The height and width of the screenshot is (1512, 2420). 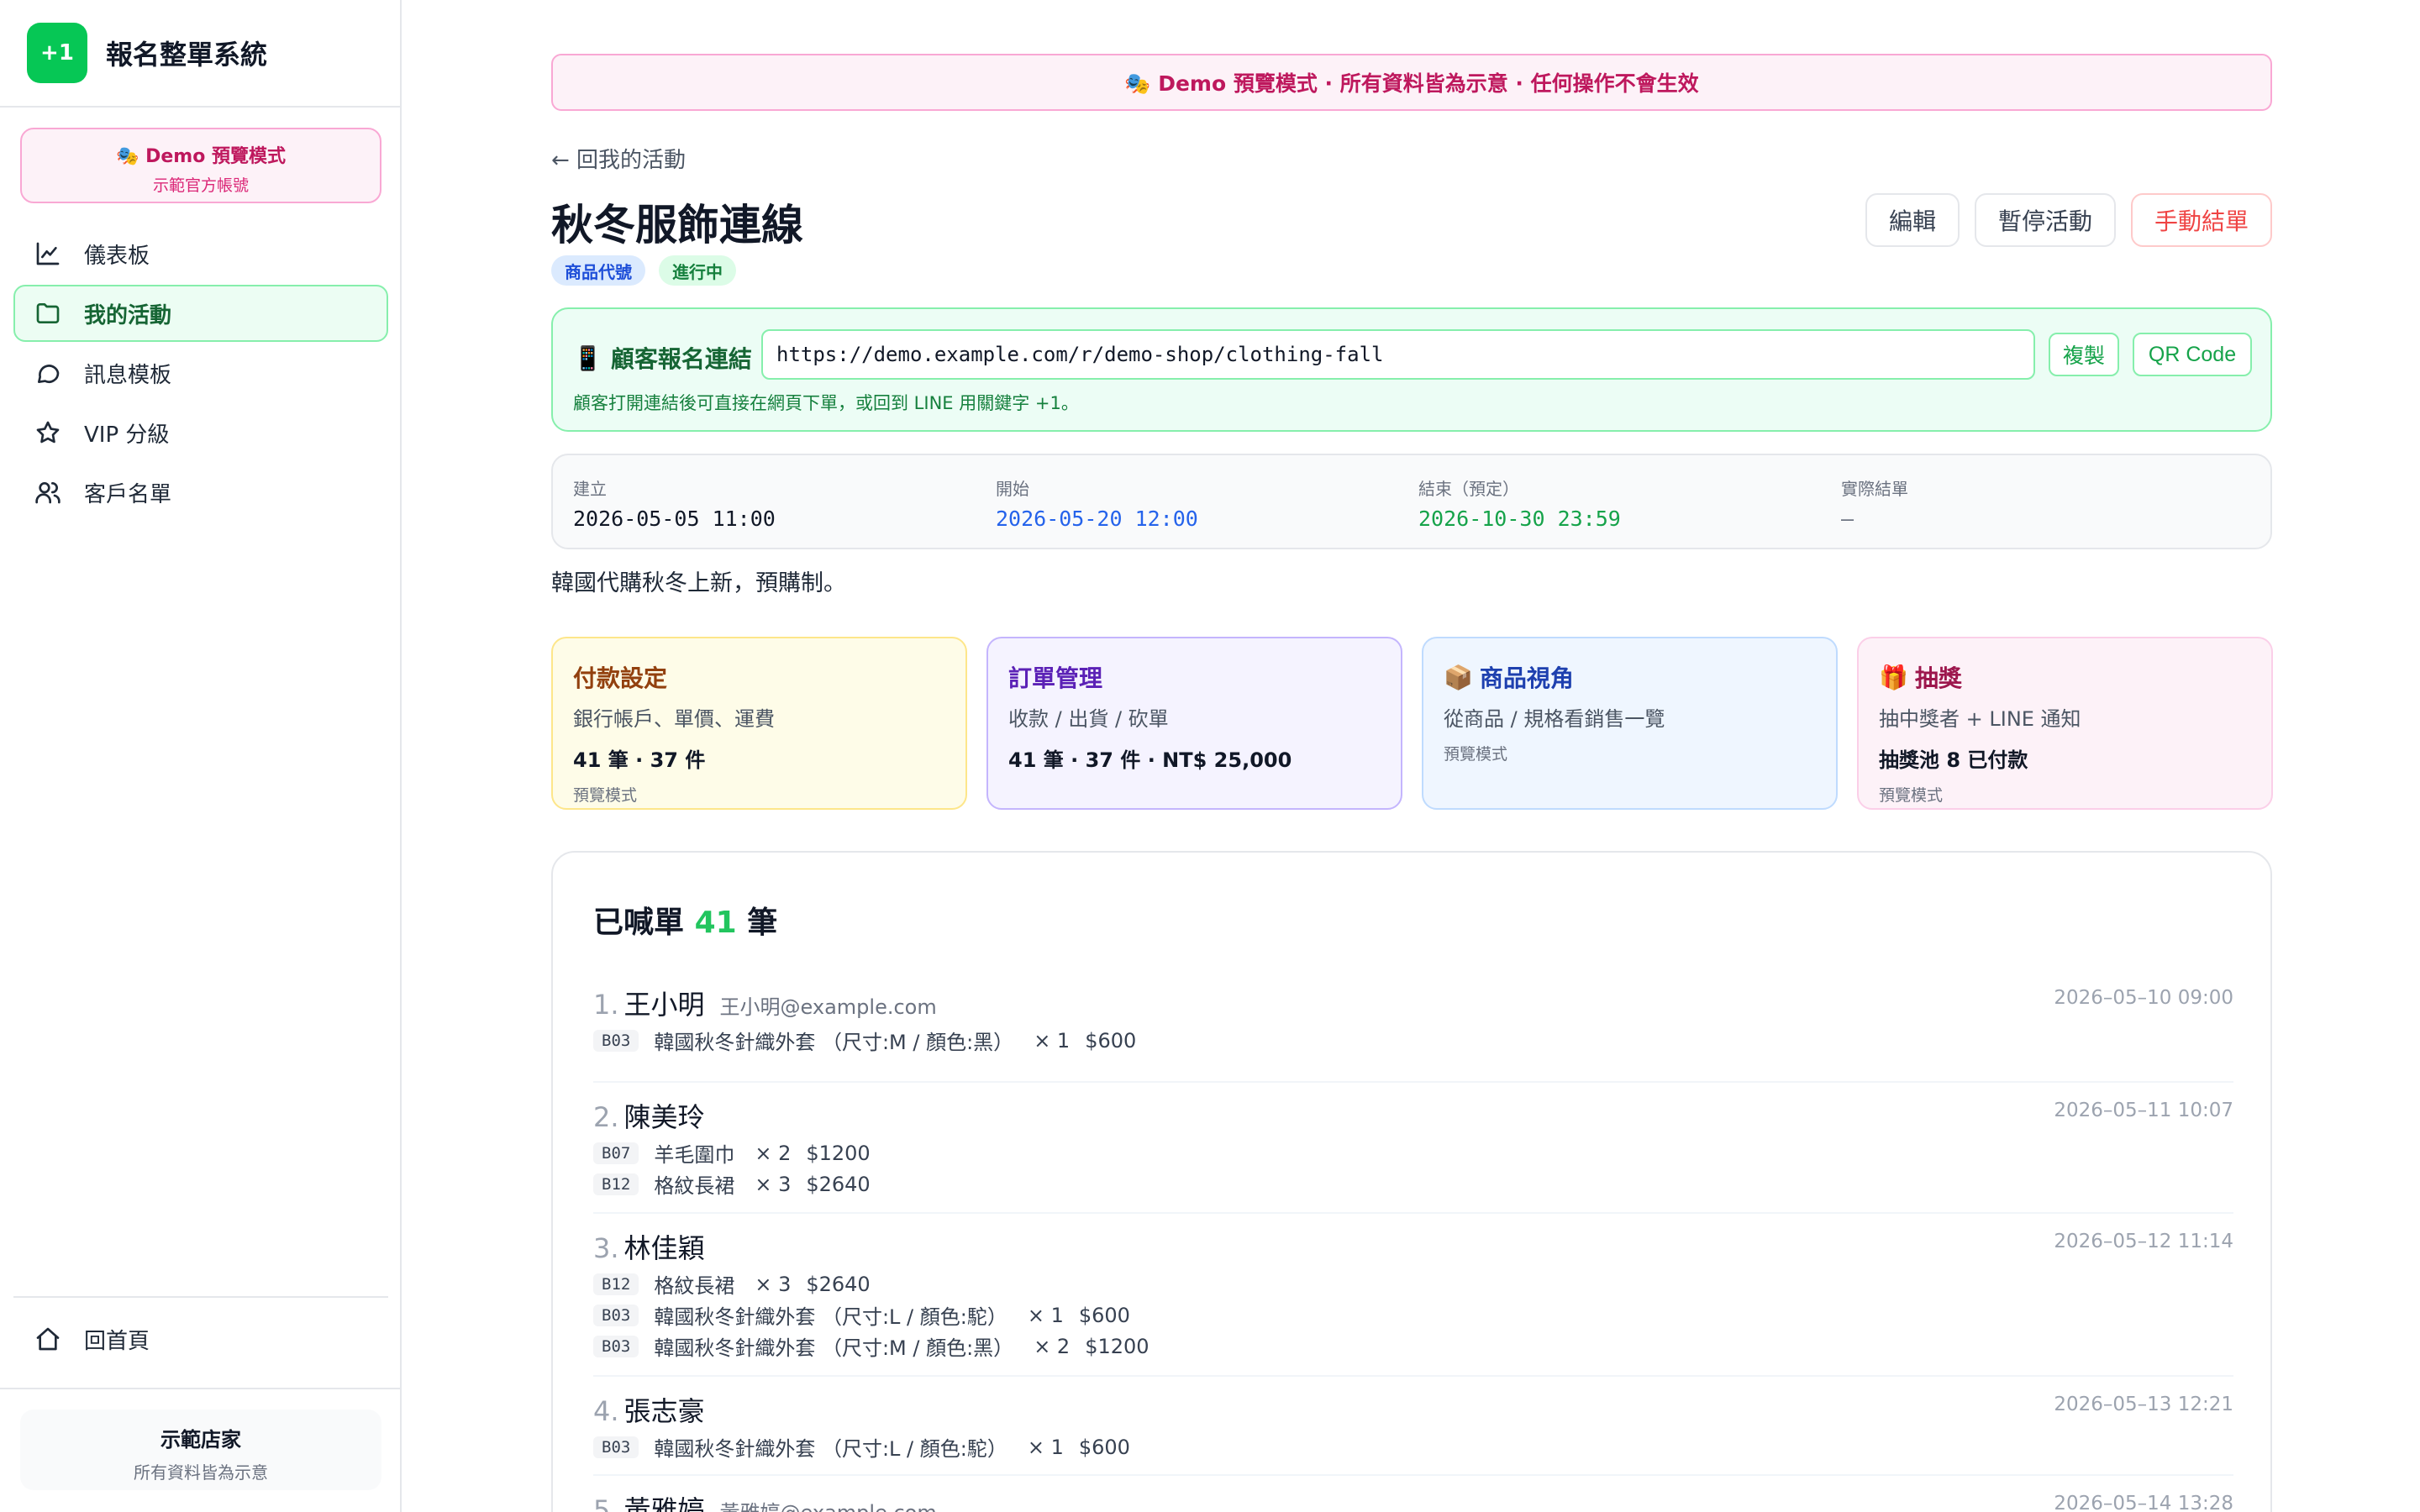 I want to click on product-code: B07, so click(x=616, y=1153).